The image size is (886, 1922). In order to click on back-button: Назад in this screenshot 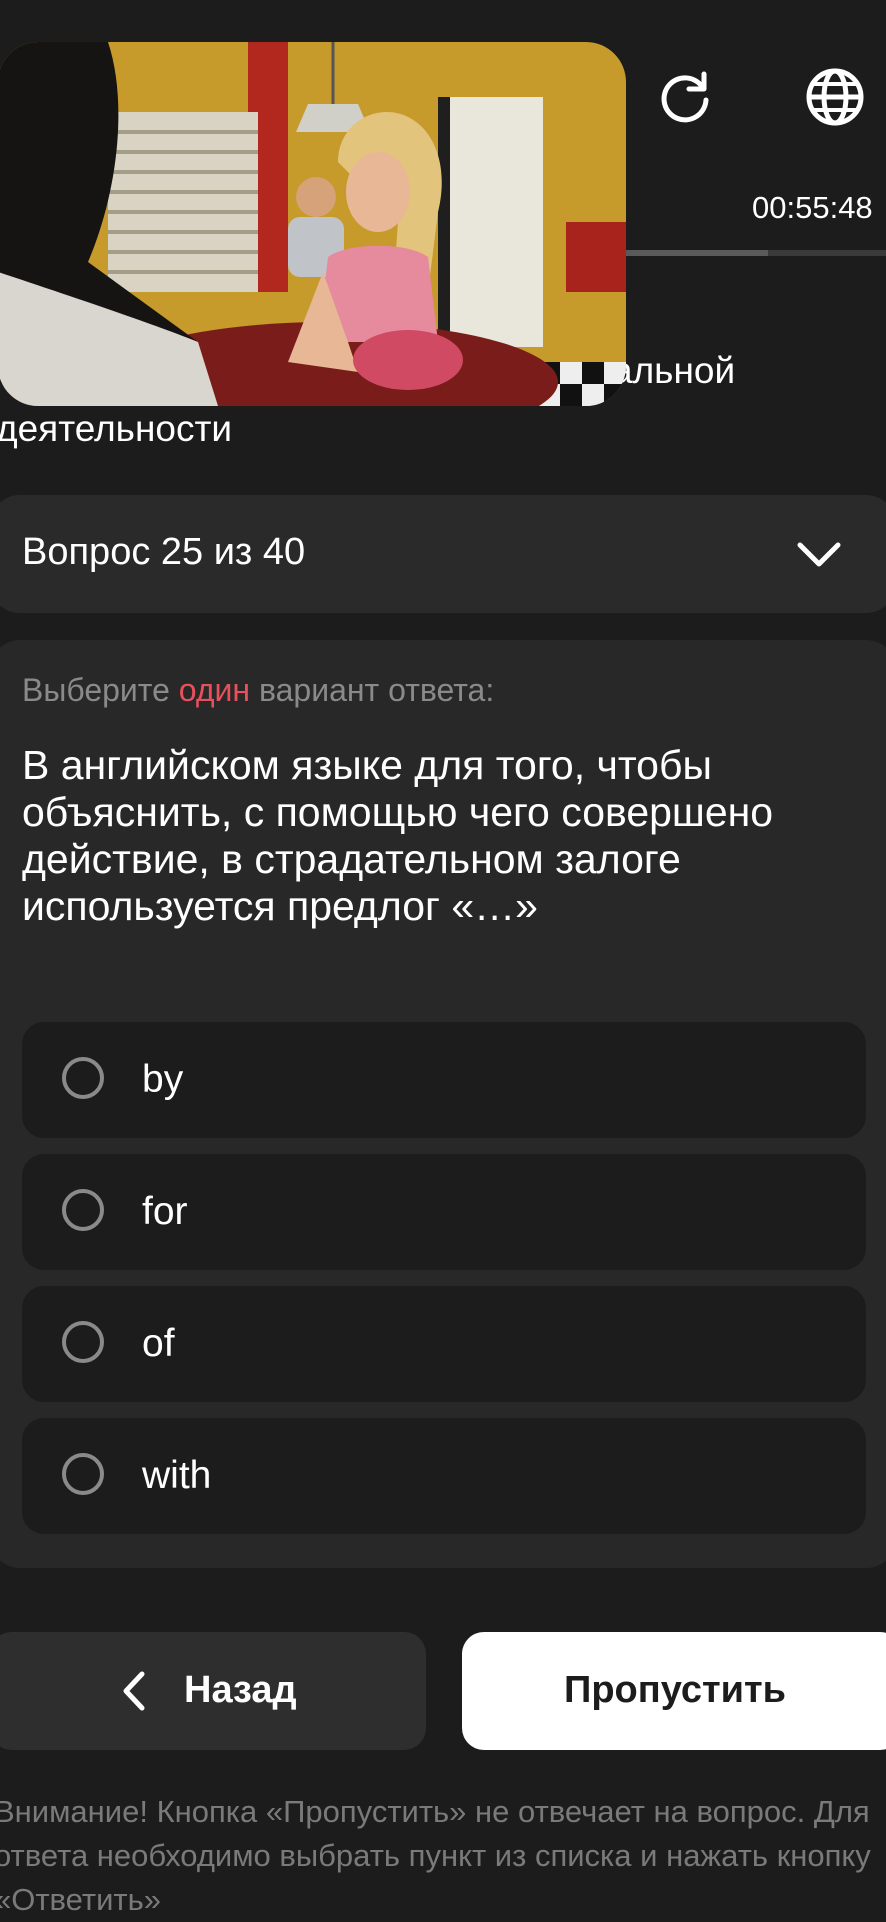, I will do `click(213, 1691)`.